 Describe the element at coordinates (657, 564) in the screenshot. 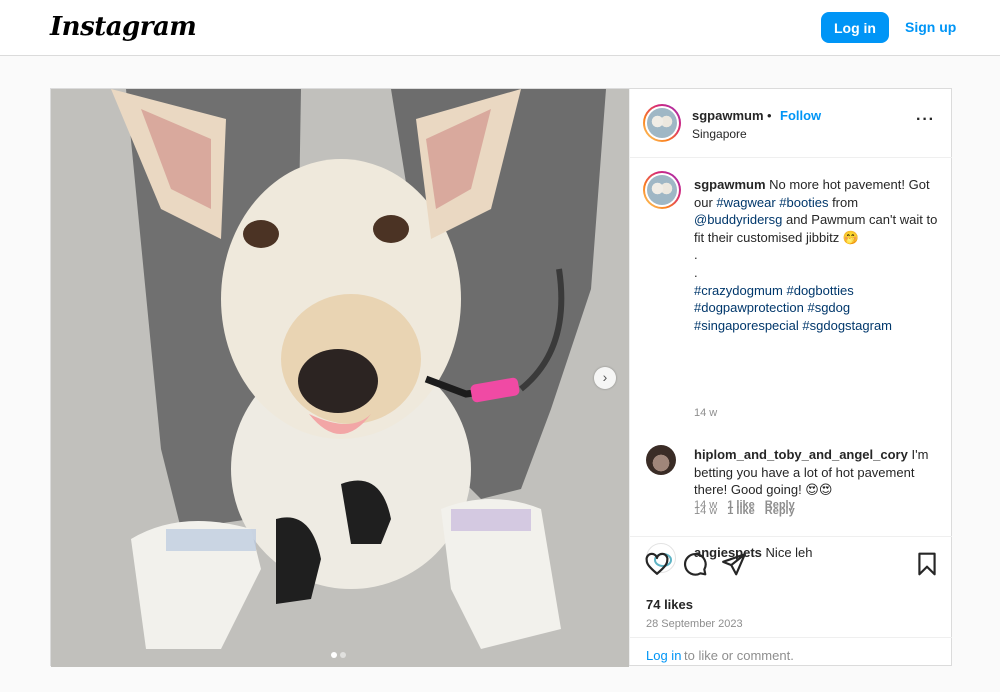

I see `like-heart-icon` at that location.